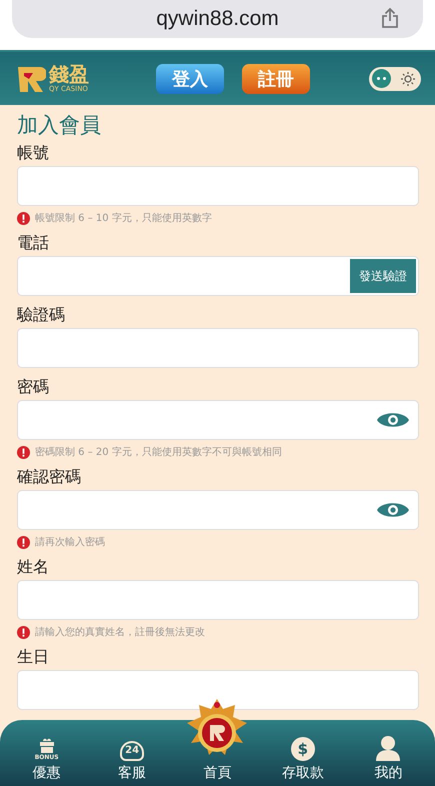 This screenshot has width=435, height=786. What do you see at coordinates (408, 79) in the screenshot?
I see `sun-icon` at bounding box center [408, 79].